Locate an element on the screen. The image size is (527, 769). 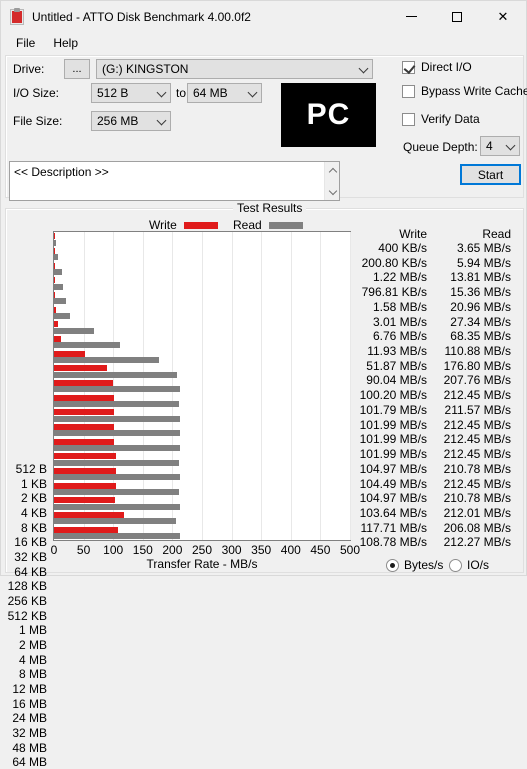
result-write-value: 400 KB/s is located at coordinates (402, 248).